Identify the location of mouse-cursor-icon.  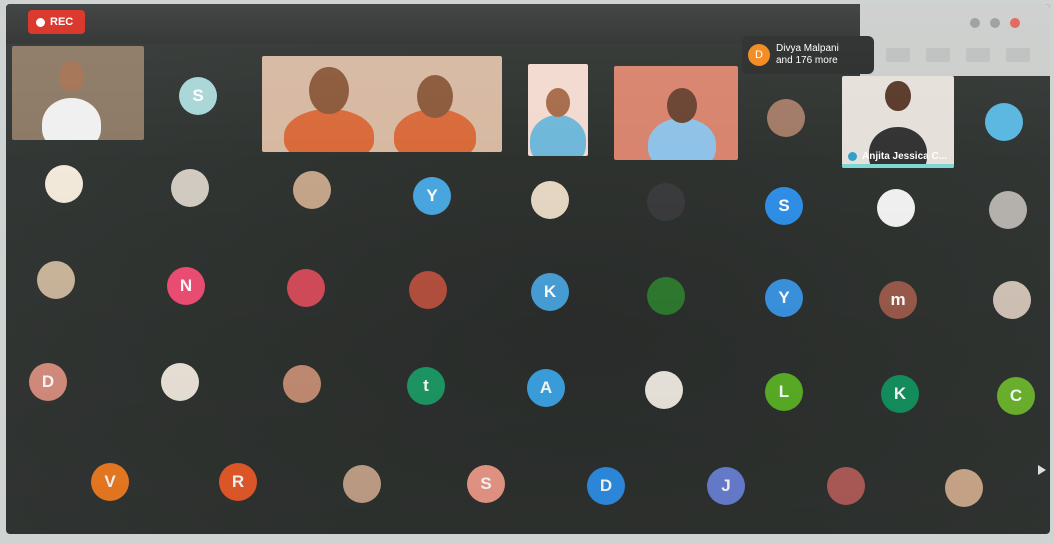
(1042, 470).